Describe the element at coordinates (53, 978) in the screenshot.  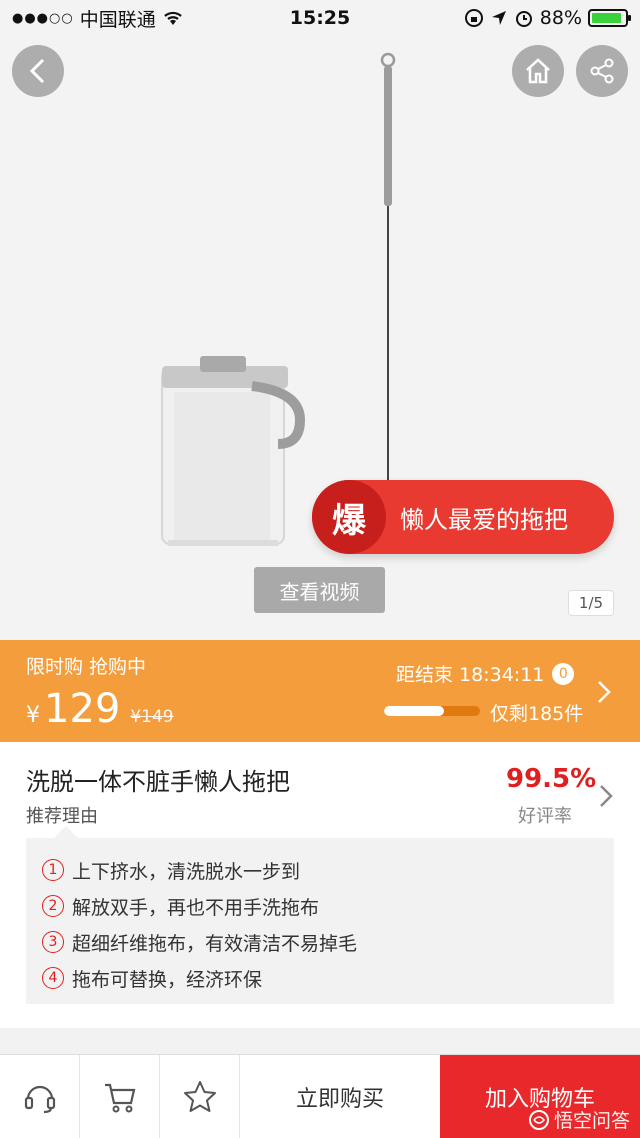
I see `reason-number: 4` at that location.